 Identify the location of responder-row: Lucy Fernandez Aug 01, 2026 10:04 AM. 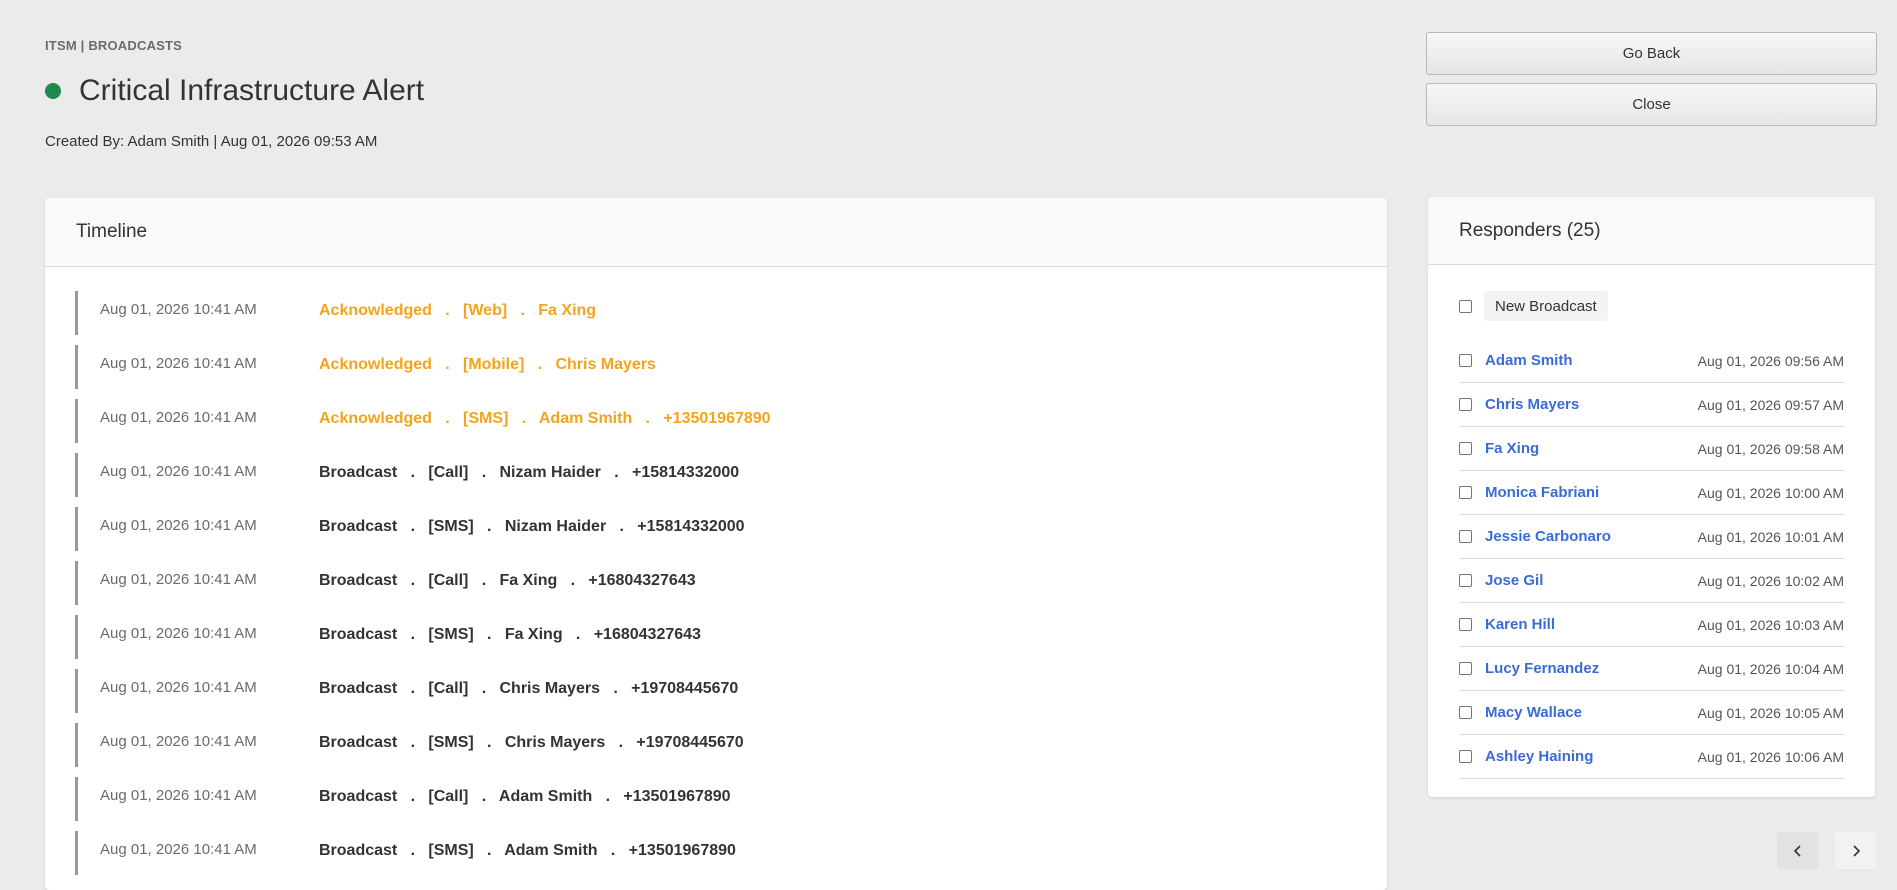
(1651, 669).